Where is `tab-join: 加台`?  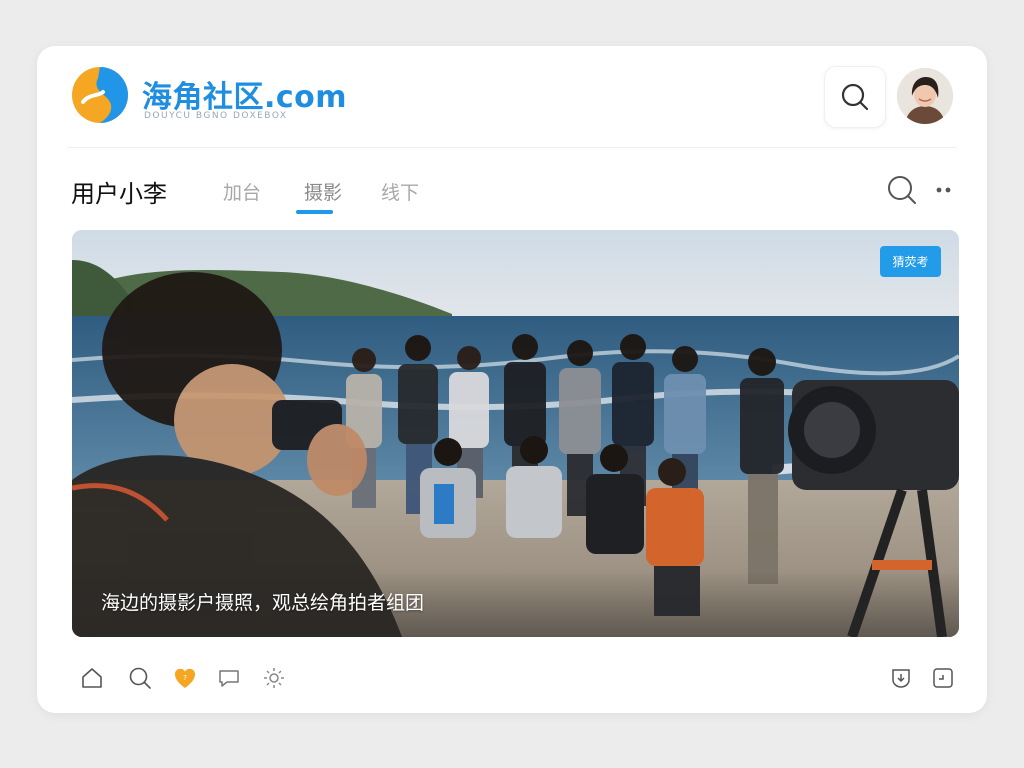
tab-join: 加台 is located at coordinates (242, 191).